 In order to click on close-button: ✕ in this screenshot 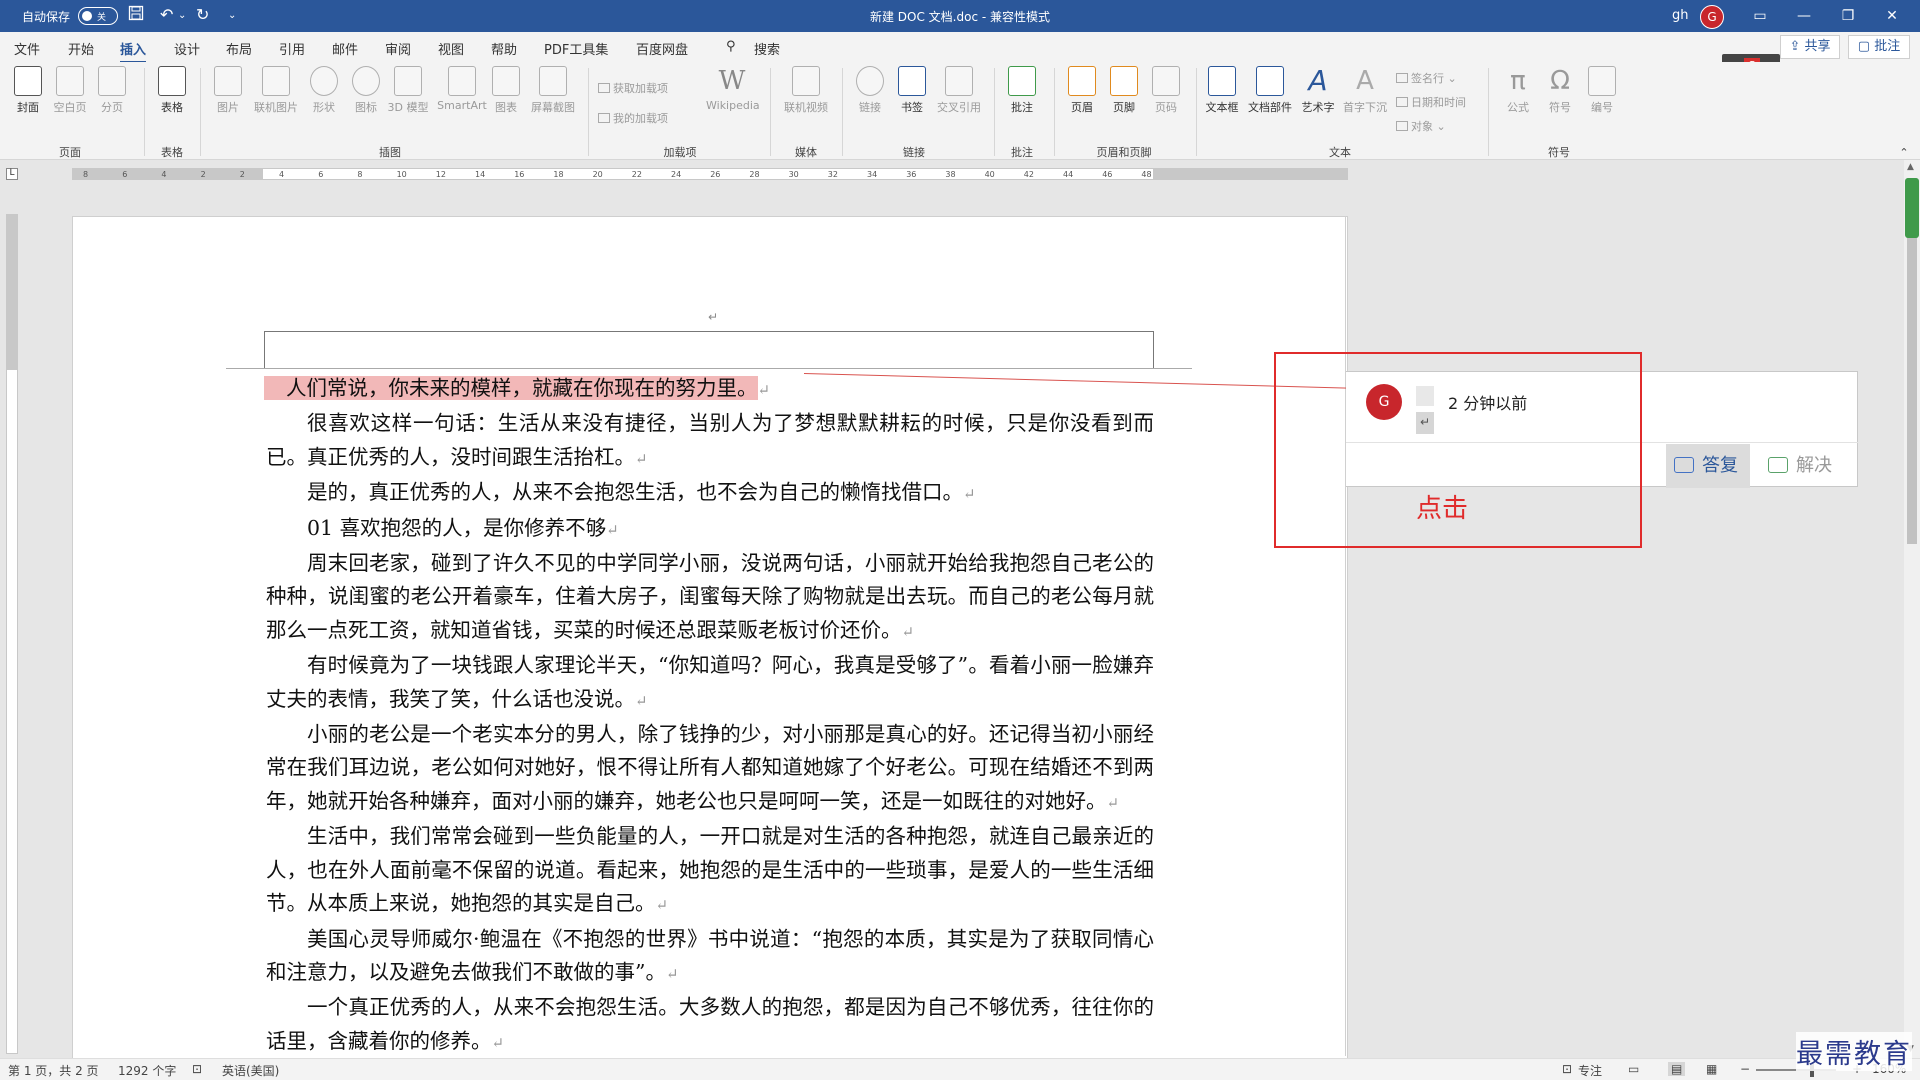, I will do `click(1892, 16)`.